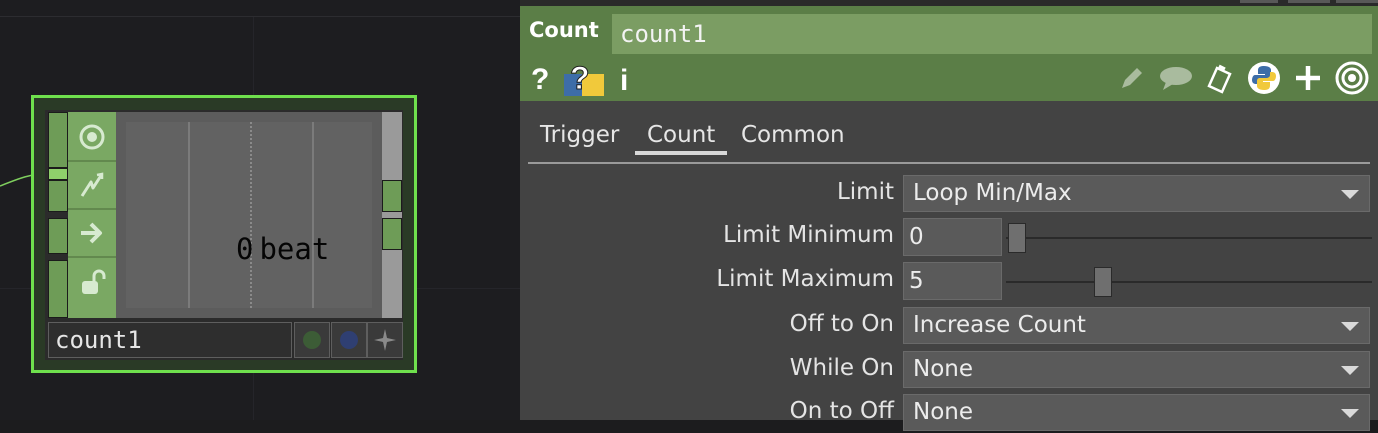  What do you see at coordinates (260, 16) in the screenshot?
I see `network-top-border` at bounding box center [260, 16].